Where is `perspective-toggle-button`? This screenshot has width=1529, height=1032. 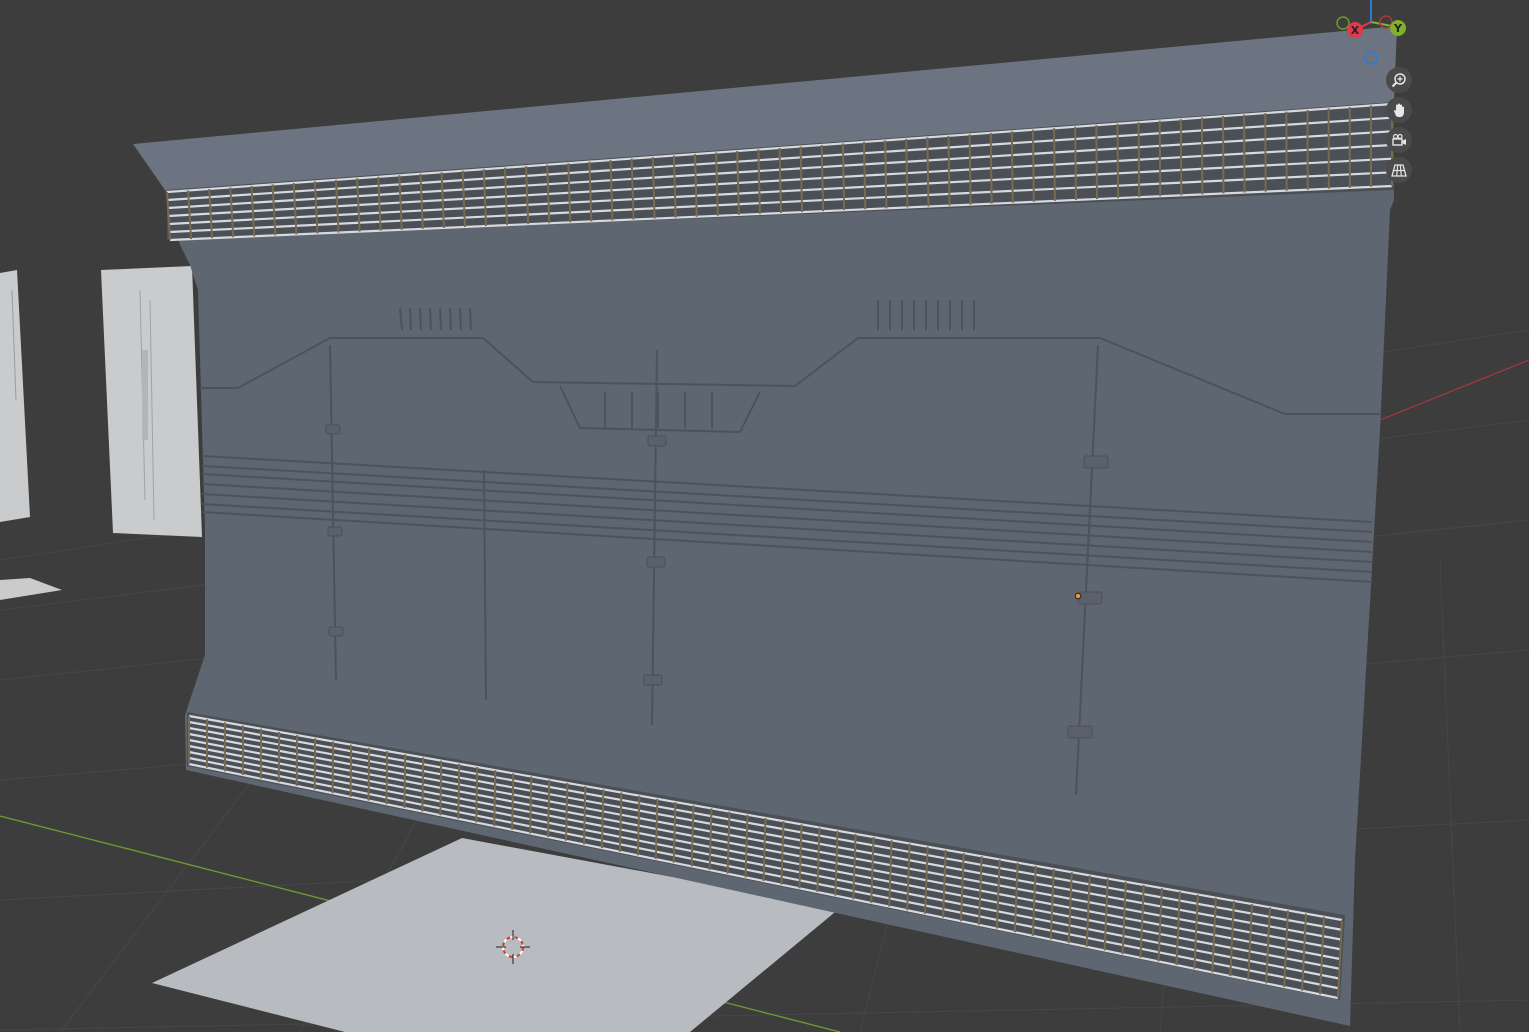 perspective-toggle-button is located at coordinates (1399, 170).